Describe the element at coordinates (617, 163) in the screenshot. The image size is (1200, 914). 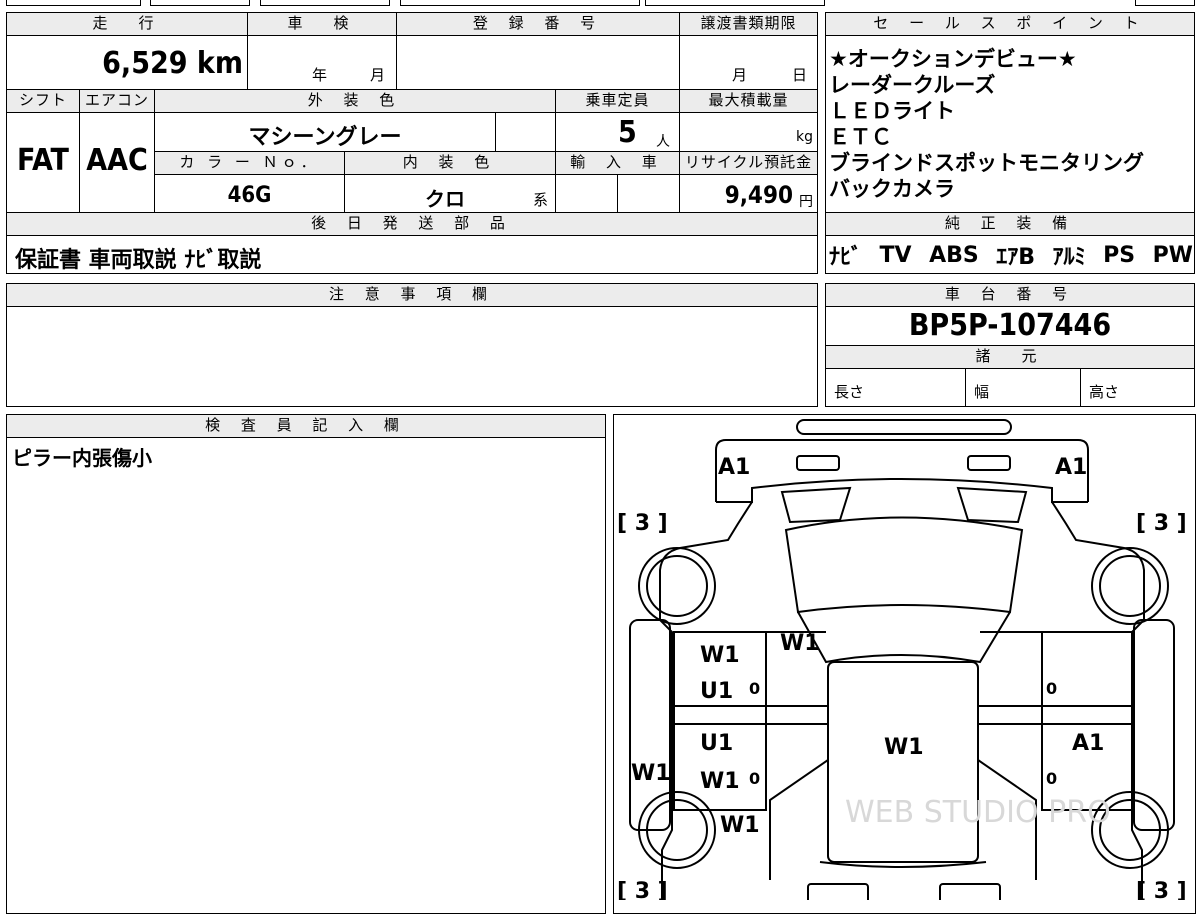
I see `import-header: 輸 入 車` at that location.